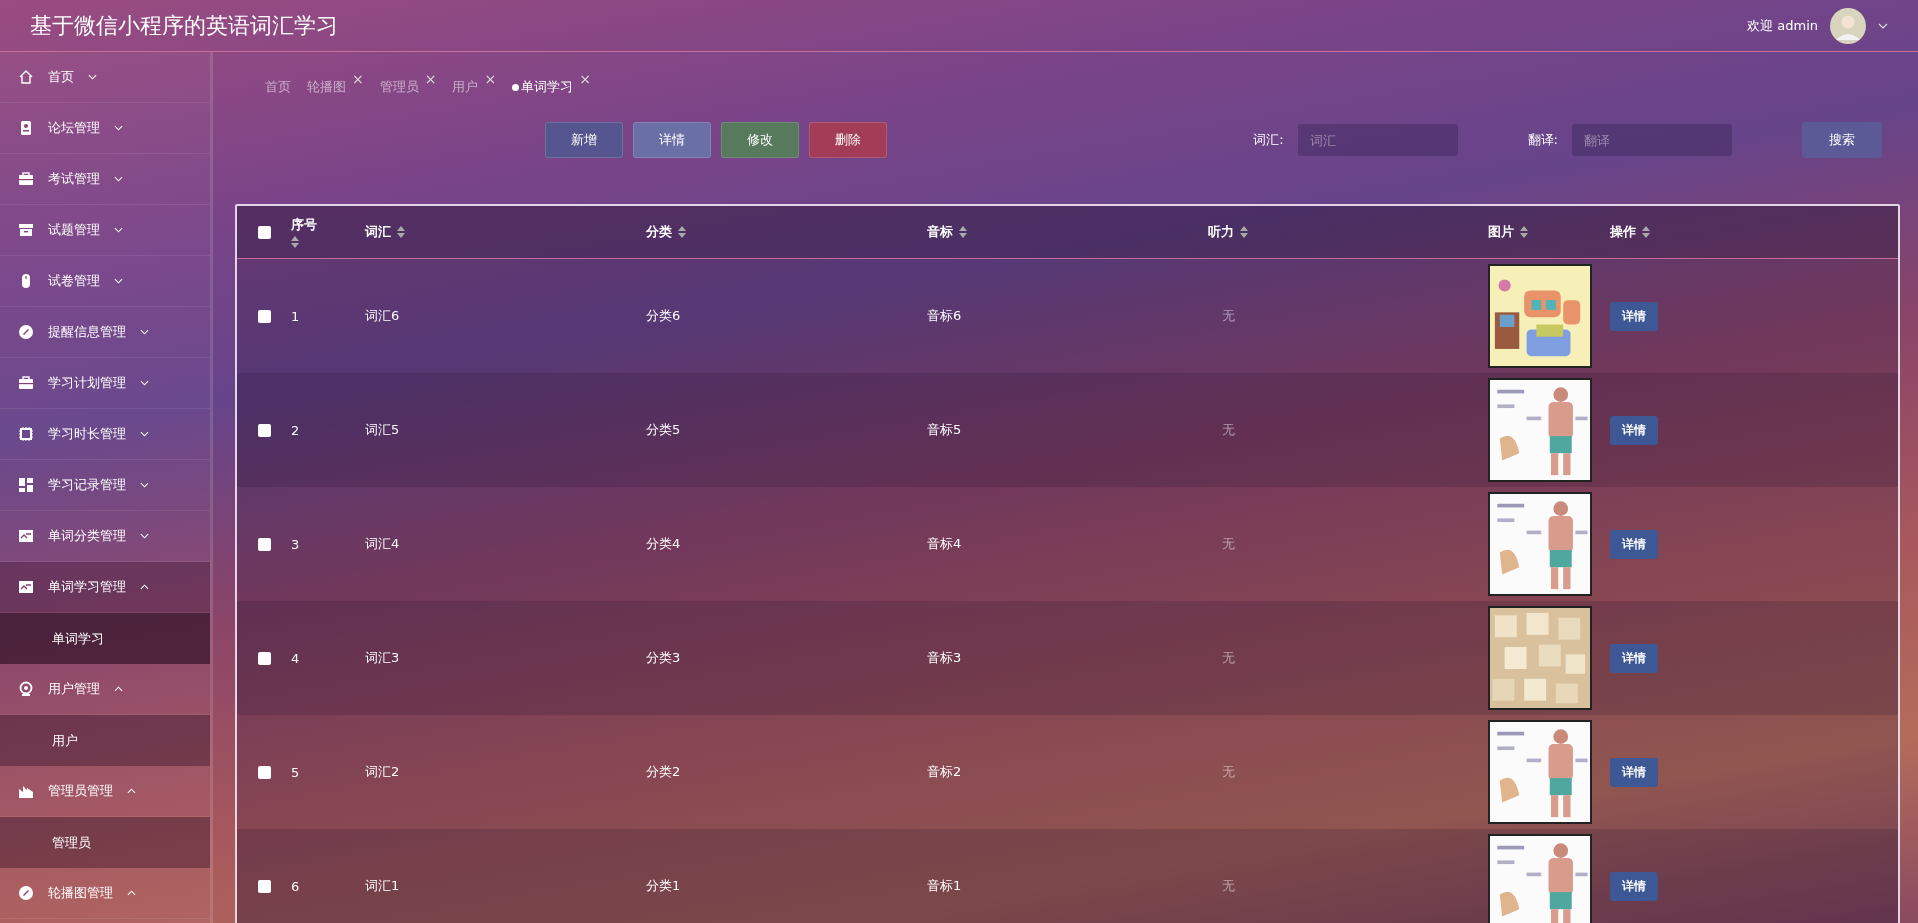 The height and width of the screenshot is (923, 1918). I want to click on column-header: 图片, so click(1501, 232).